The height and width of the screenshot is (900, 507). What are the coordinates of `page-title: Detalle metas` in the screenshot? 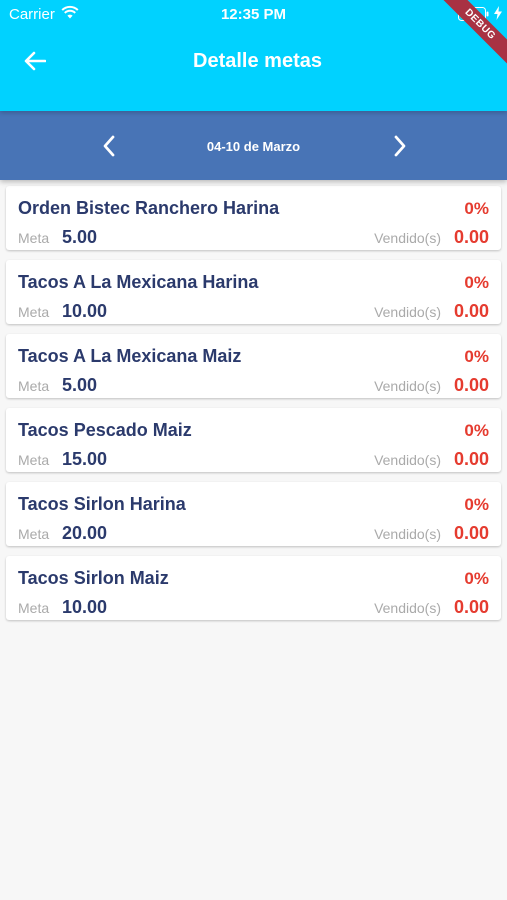 It's located at (257, 61).